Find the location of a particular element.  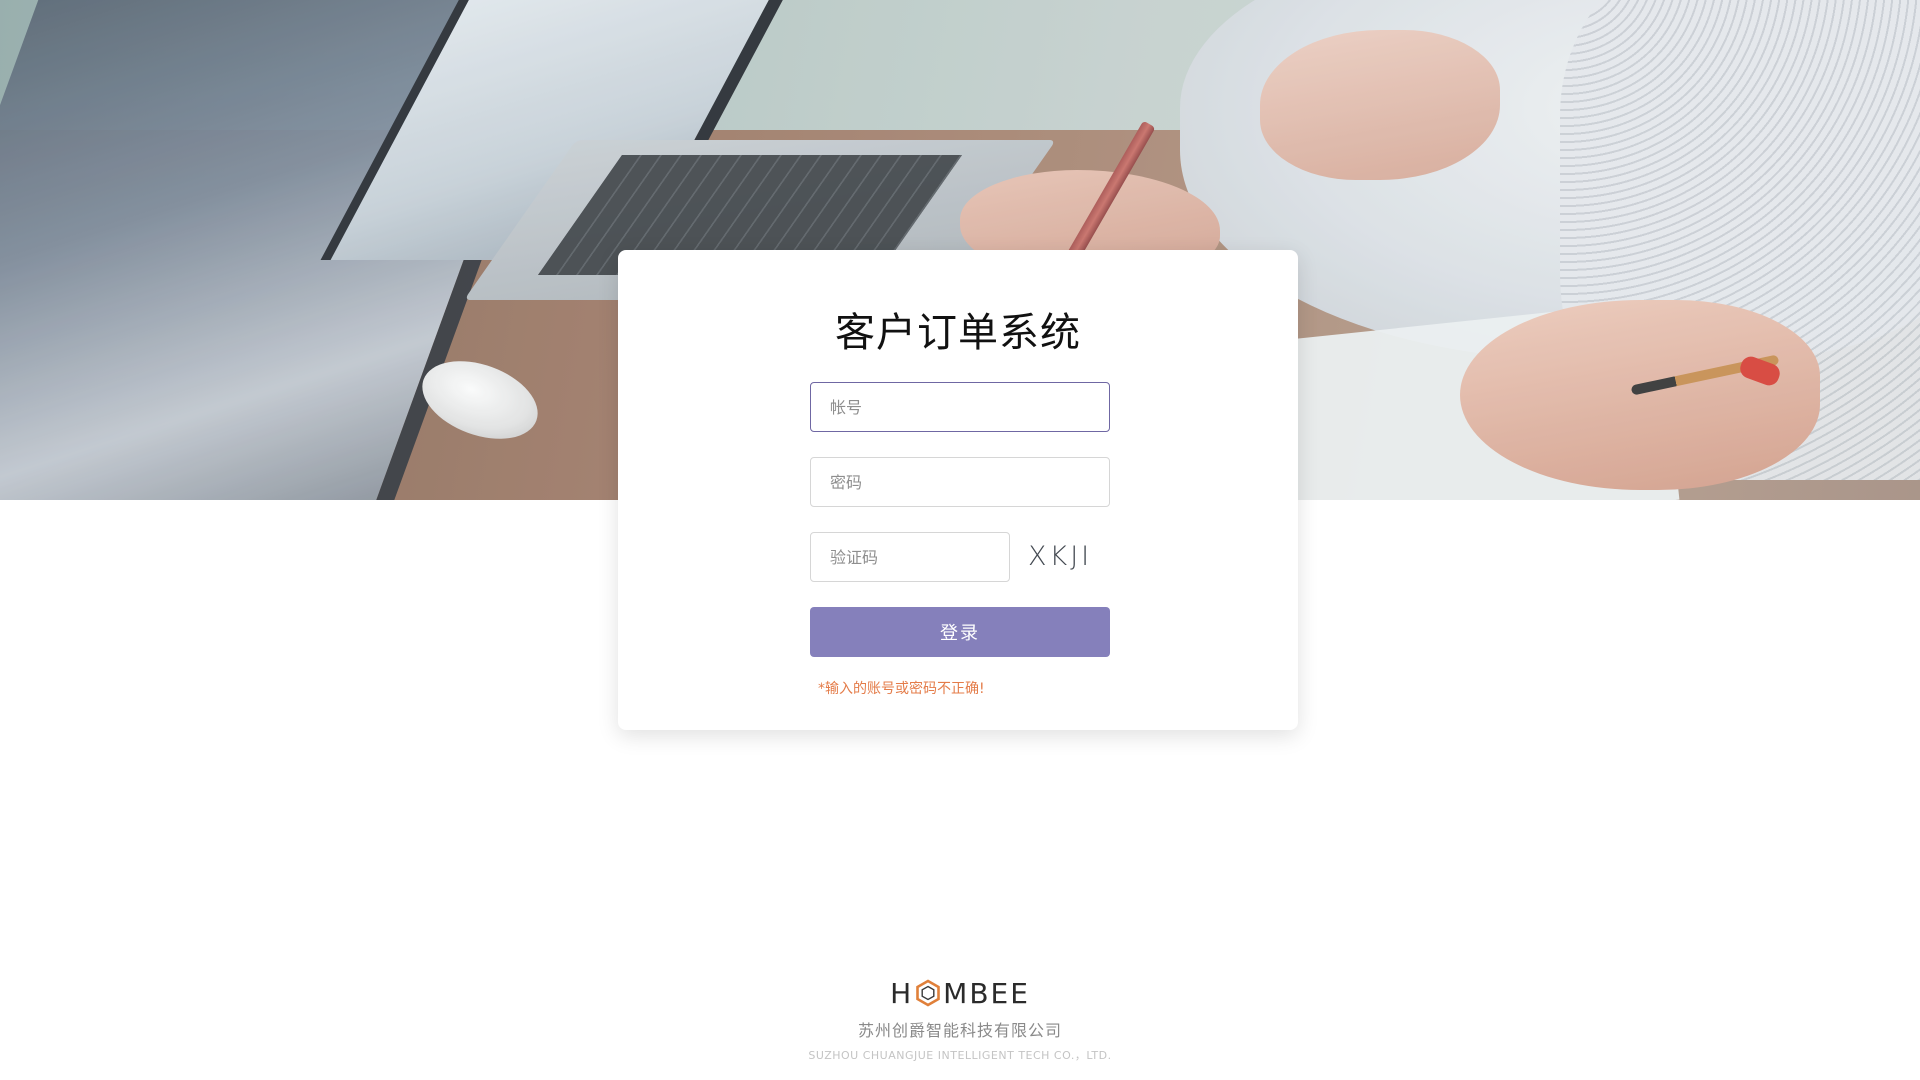

page-title: 客户订单系统 is located at coordinates (958, 333).